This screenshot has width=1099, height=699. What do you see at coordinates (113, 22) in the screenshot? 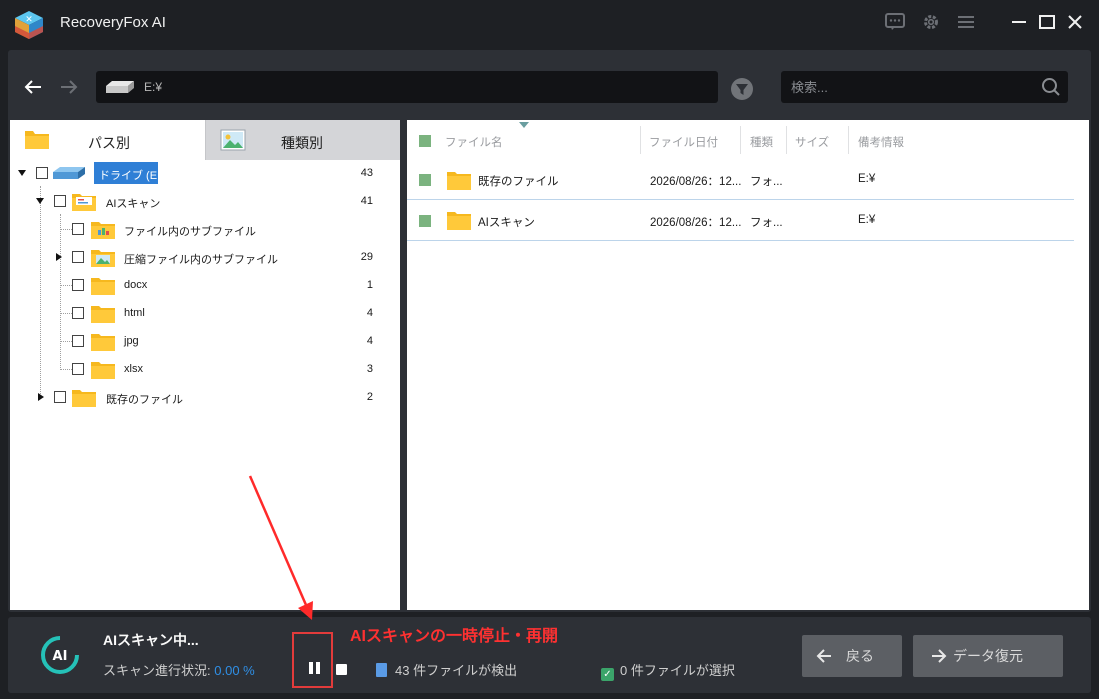
I see `app-title: RecoveryFox AI` at bounding box center [113, 22].